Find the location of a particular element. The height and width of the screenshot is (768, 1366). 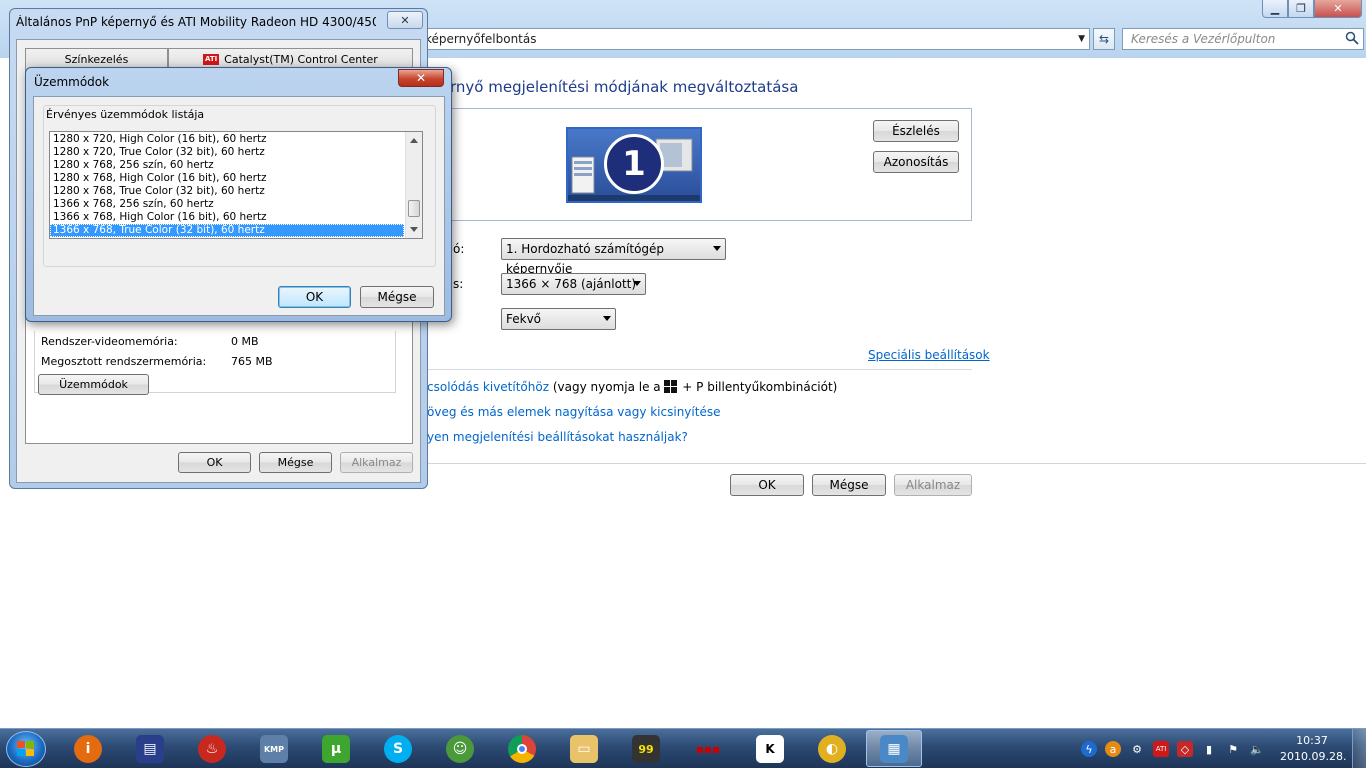

chrome-icon is located at coordinates (522, 749).